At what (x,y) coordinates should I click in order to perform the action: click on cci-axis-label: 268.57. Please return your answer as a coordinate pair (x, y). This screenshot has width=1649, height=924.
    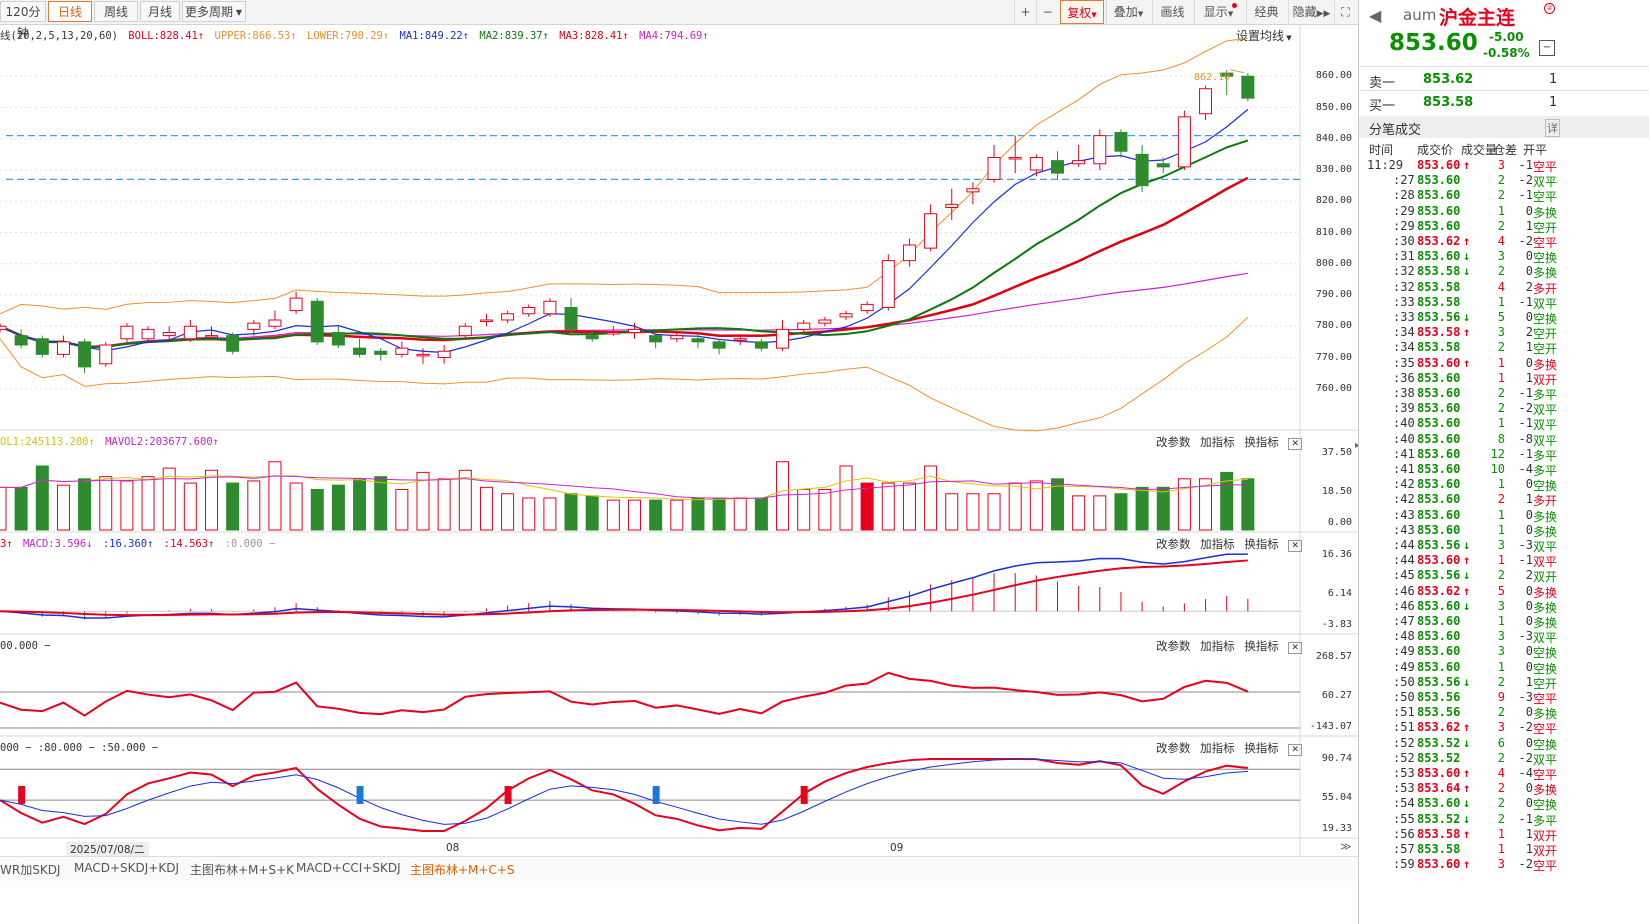
    Looking at the image, I should click on (1333, 656).